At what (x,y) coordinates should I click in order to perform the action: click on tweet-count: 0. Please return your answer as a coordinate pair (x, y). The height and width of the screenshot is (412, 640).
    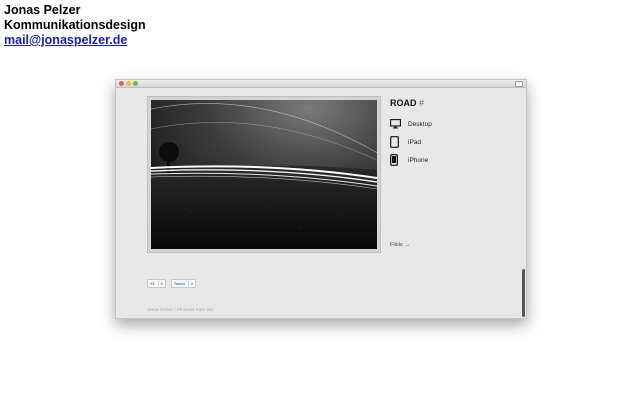
    Looking at the image, I should click on (190, 283).